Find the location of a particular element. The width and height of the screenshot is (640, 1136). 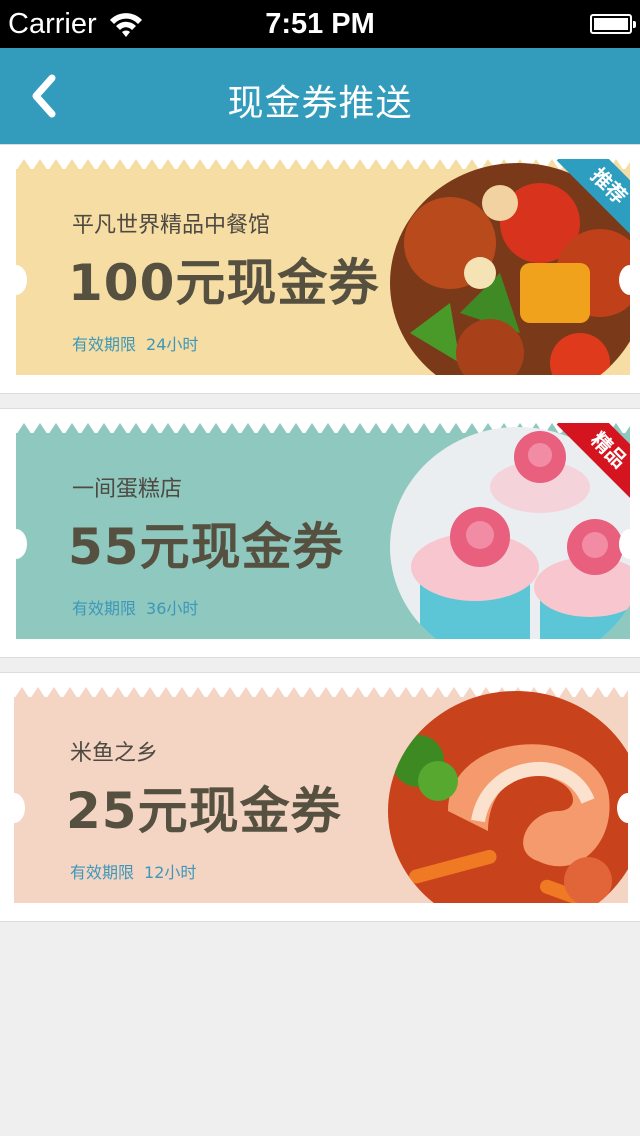

status-bar: Carrier 7:51 PM is located at coordinates (320, 24).